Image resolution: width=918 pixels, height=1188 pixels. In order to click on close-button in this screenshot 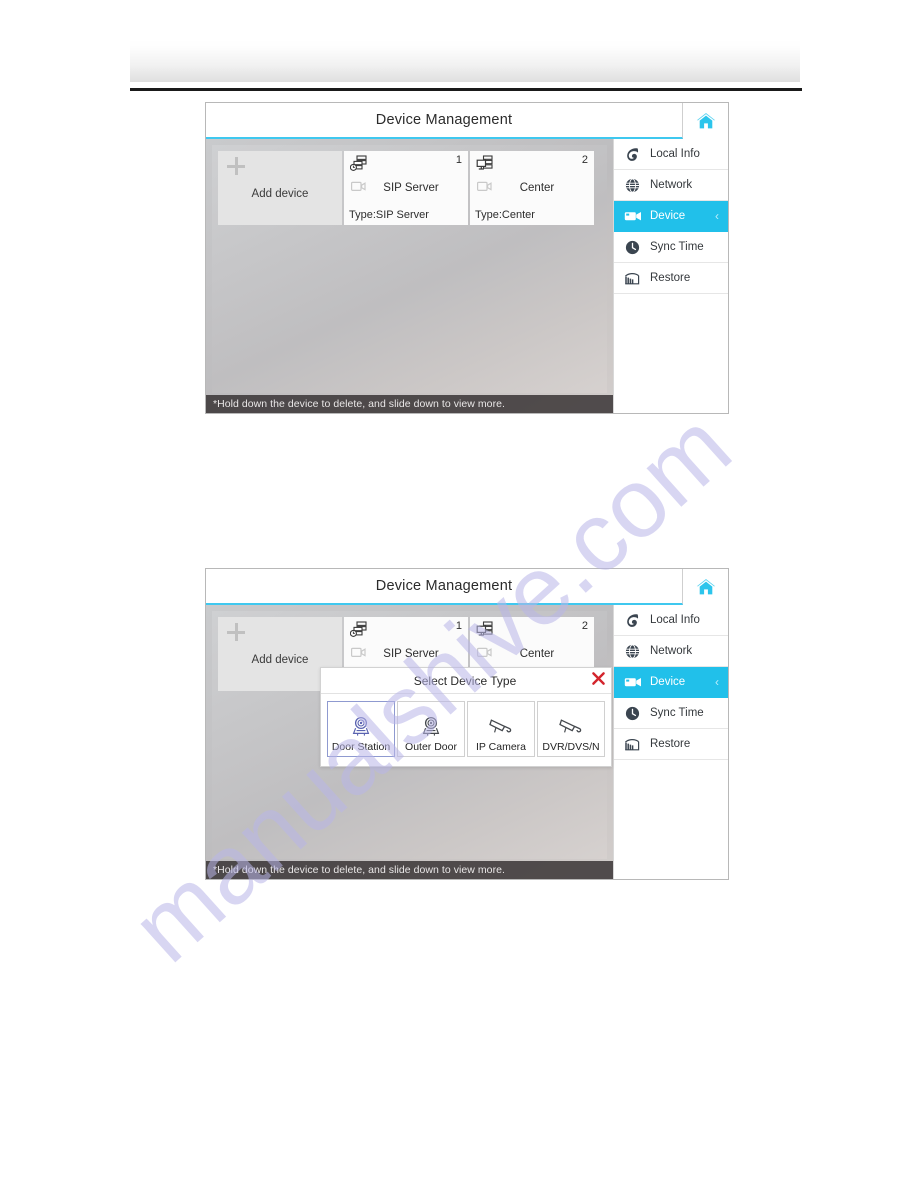, I will do `click(598, 681)`.